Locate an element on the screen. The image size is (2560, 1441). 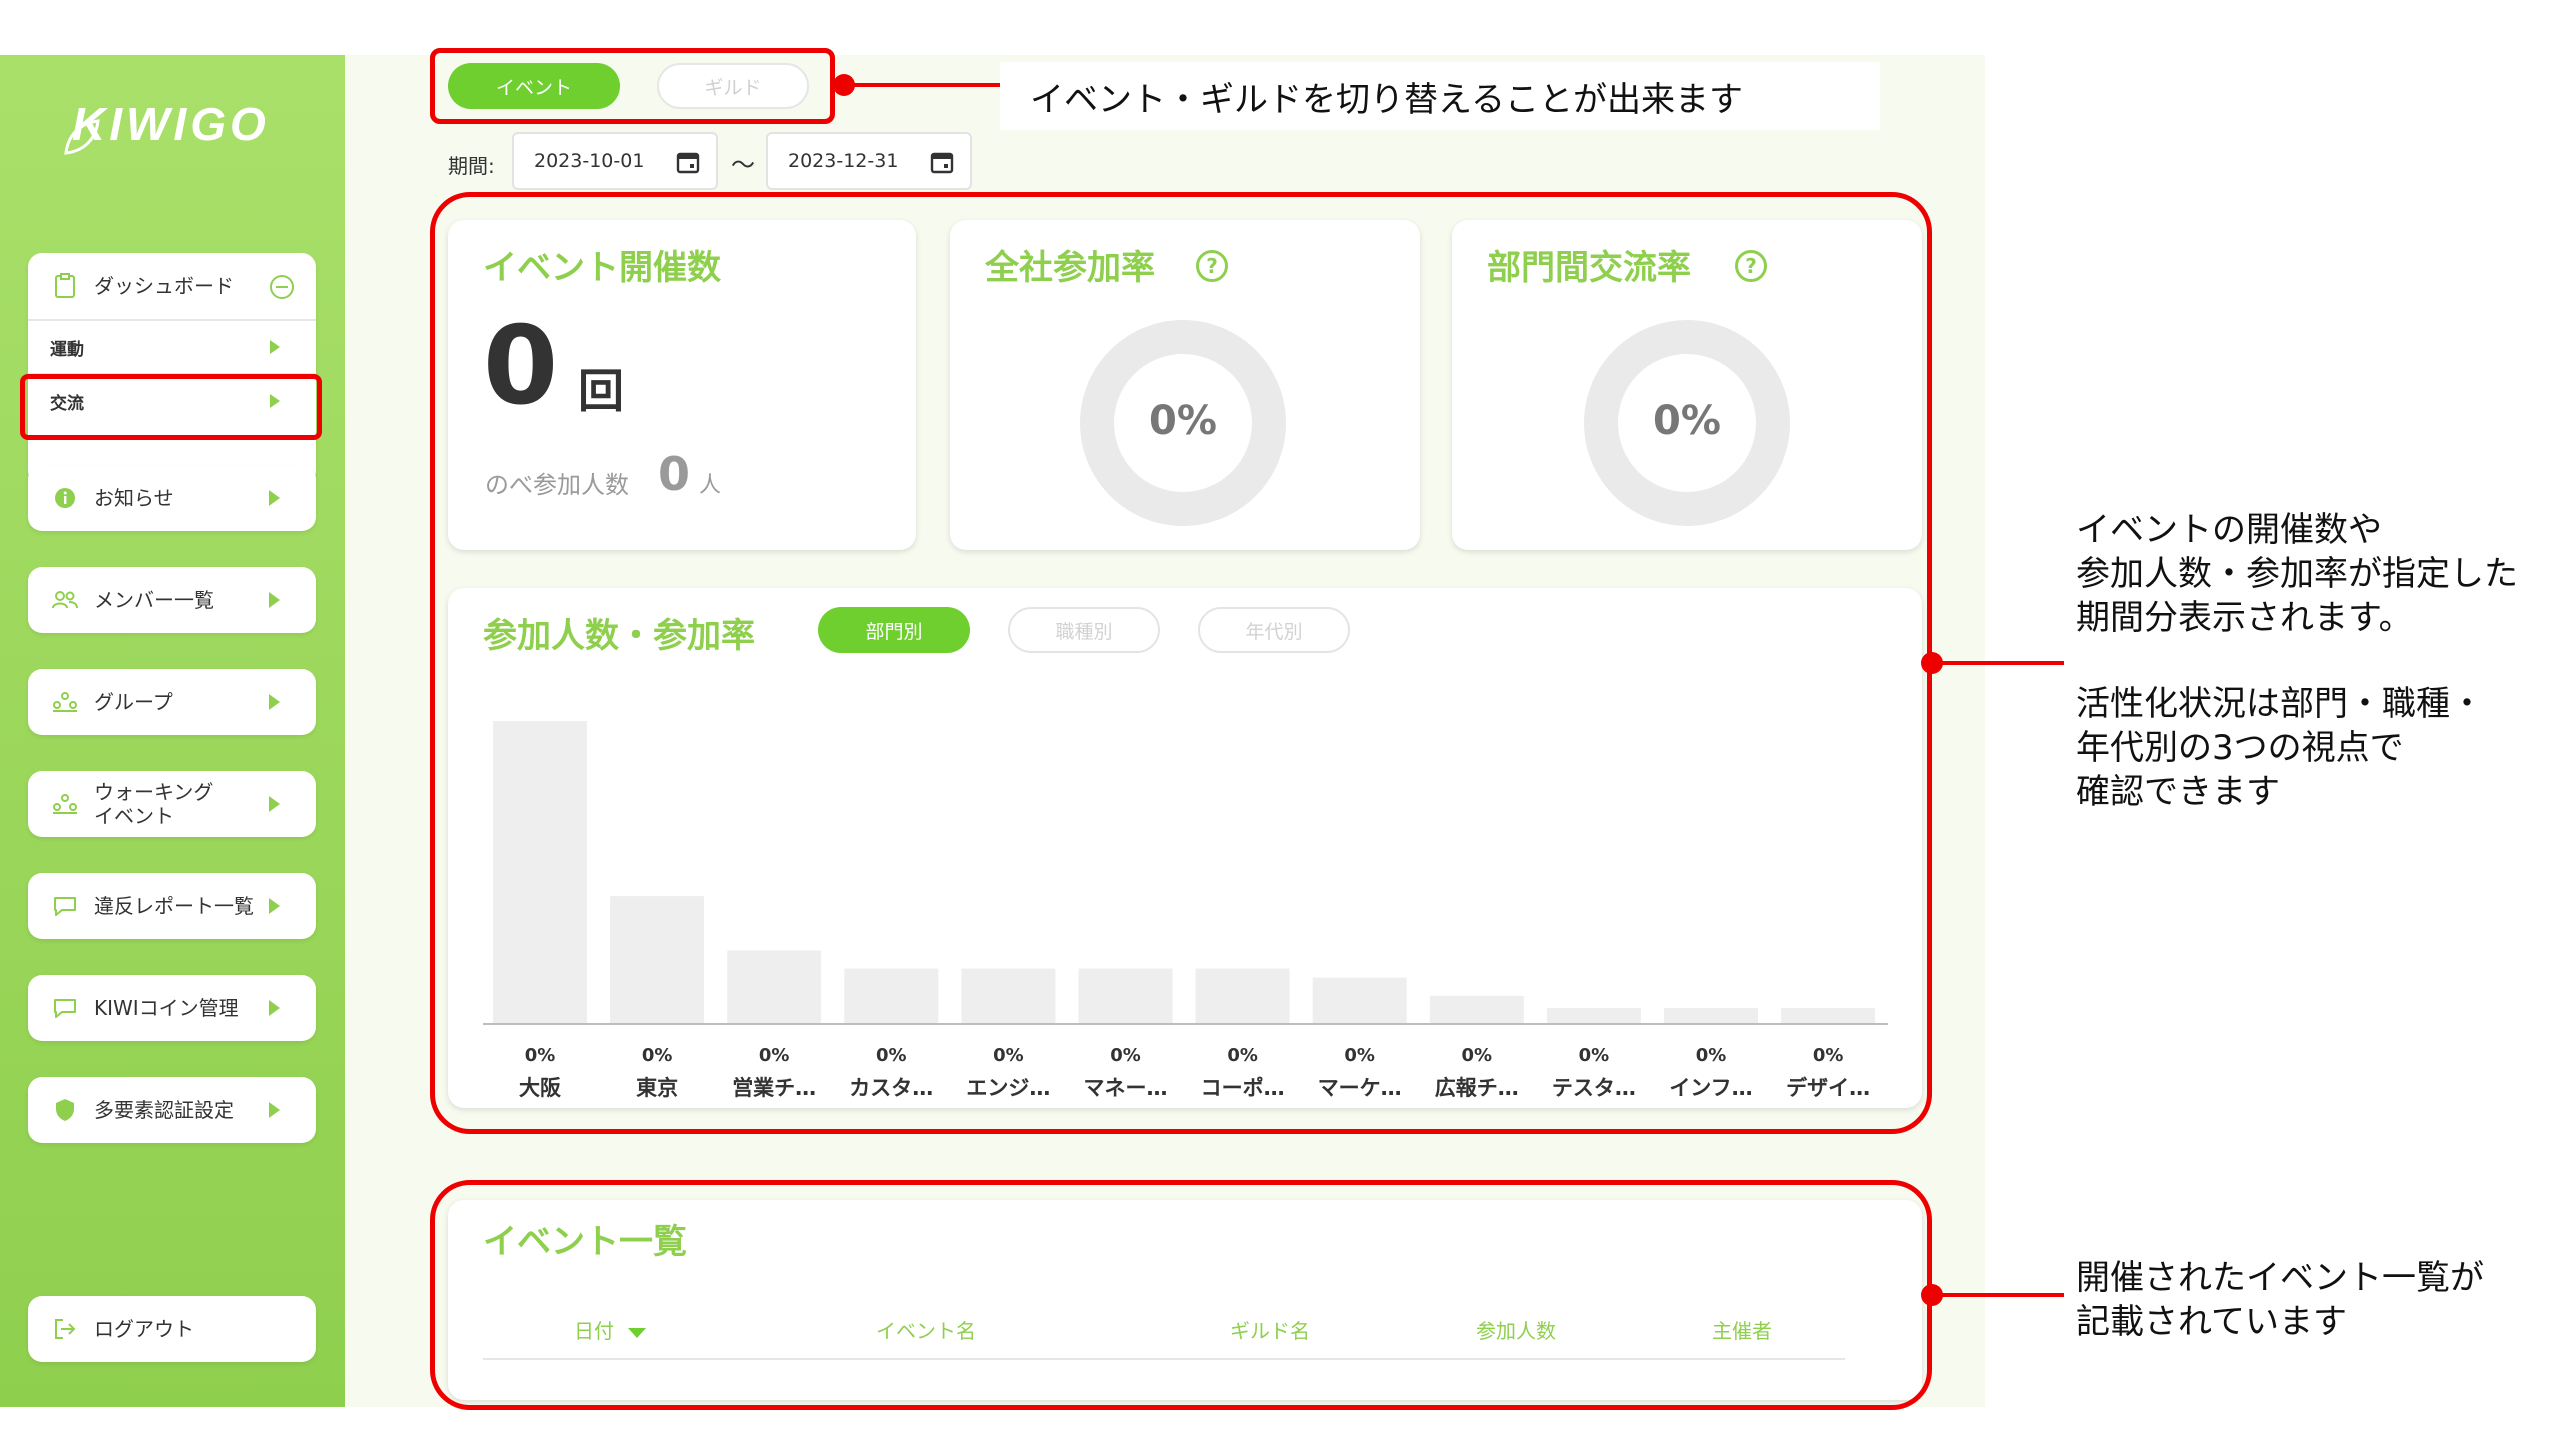
nav-violation-reports: 違反レポート一覧 is located at coordinates (172, 906).